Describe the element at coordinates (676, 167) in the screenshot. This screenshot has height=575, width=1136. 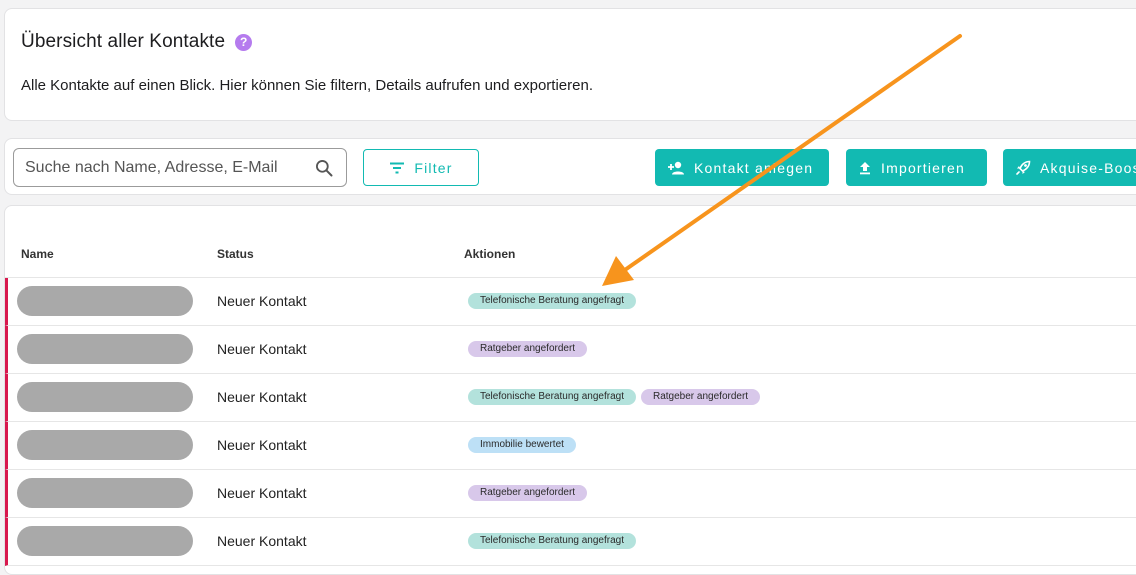
I see `person-add-icon` at that location.